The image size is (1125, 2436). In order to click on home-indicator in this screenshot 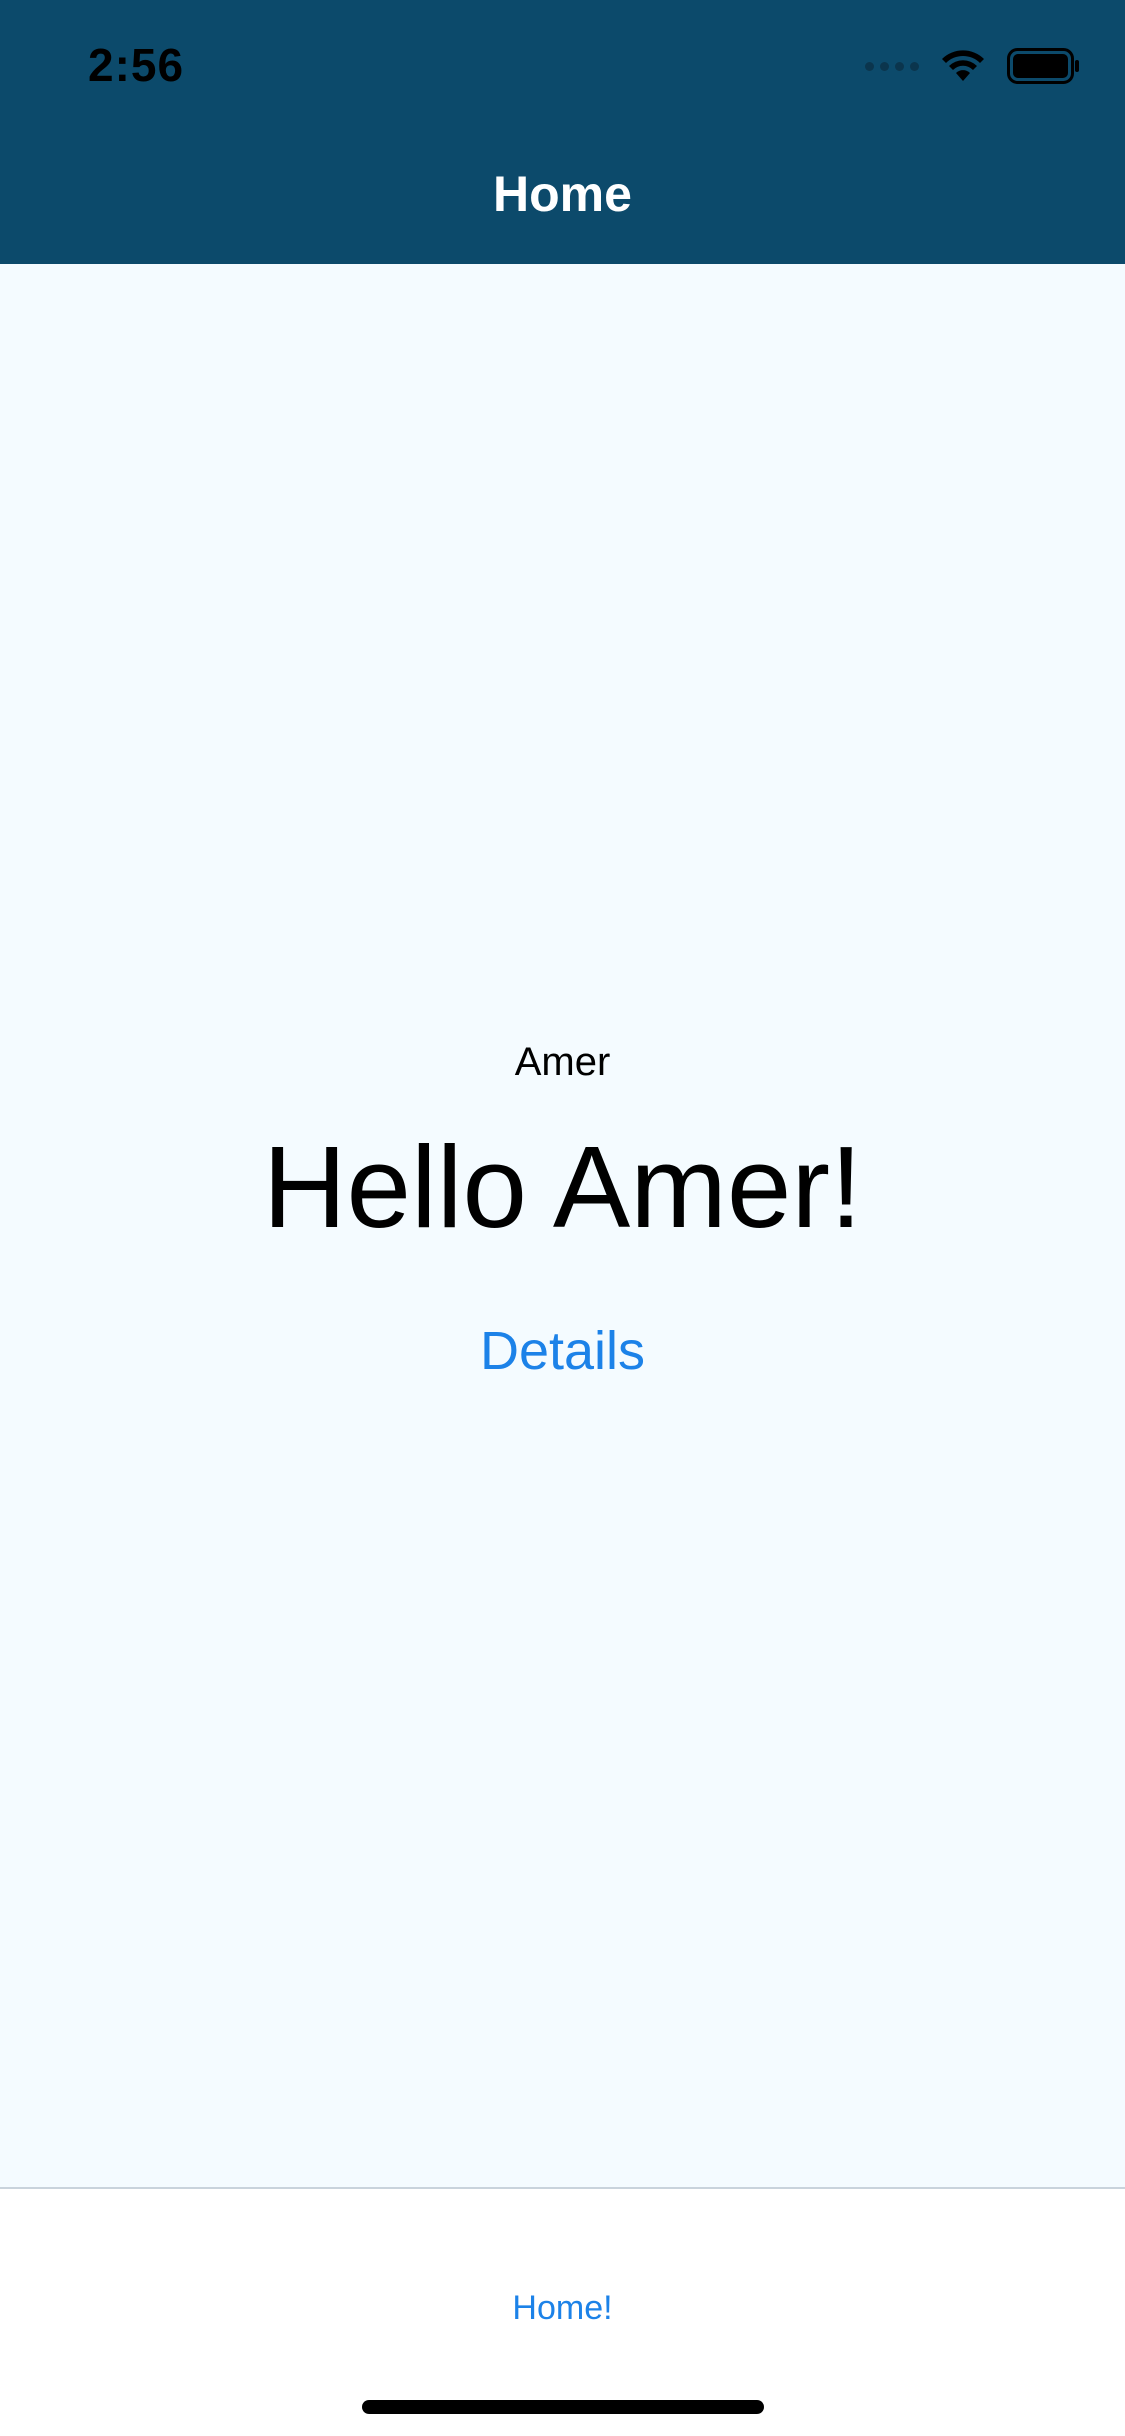, I will do `click(563, 2407)`.